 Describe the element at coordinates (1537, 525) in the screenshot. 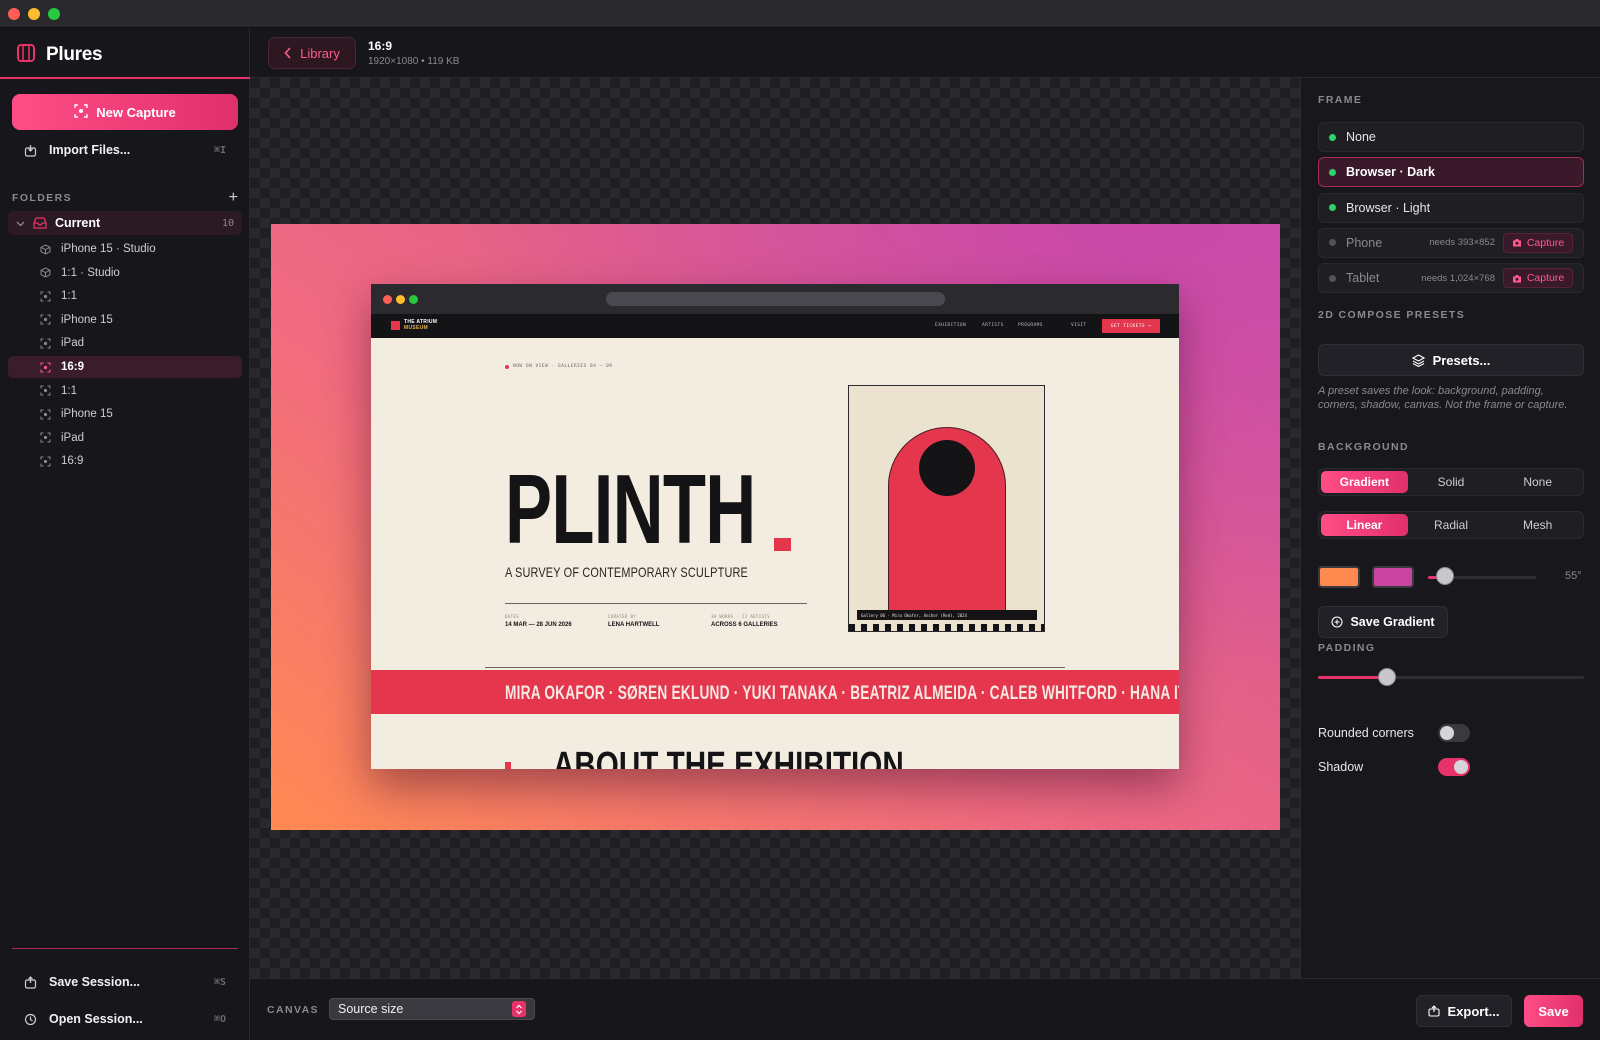

I see `gradient-type-option: Mesh` at that location.